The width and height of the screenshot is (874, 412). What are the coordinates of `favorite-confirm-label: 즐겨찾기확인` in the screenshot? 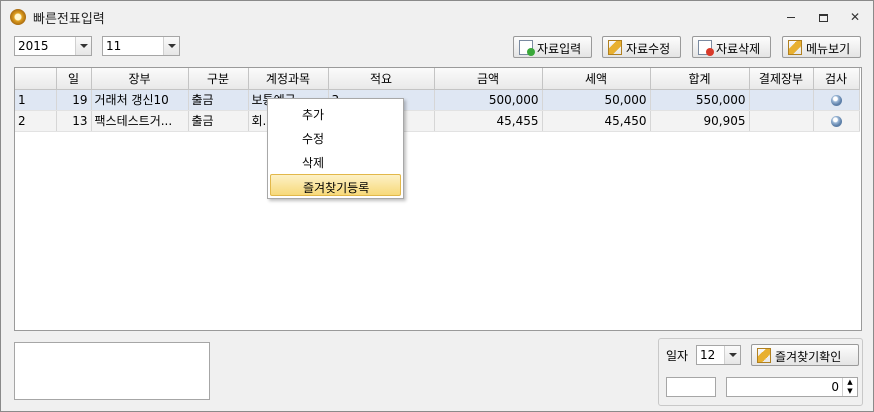 It's located at (808, 357).